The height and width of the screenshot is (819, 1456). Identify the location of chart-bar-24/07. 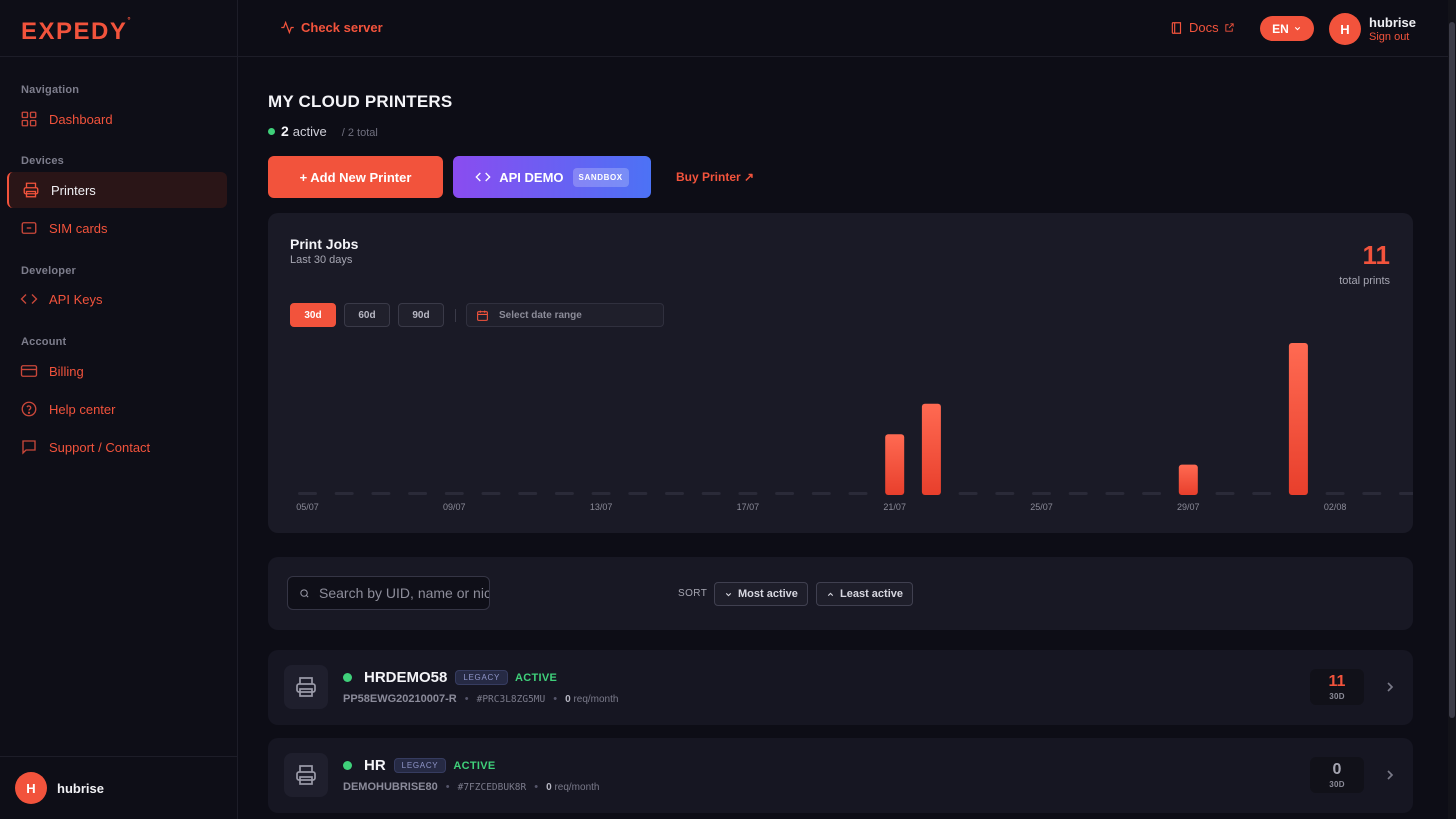
(1005, 493).